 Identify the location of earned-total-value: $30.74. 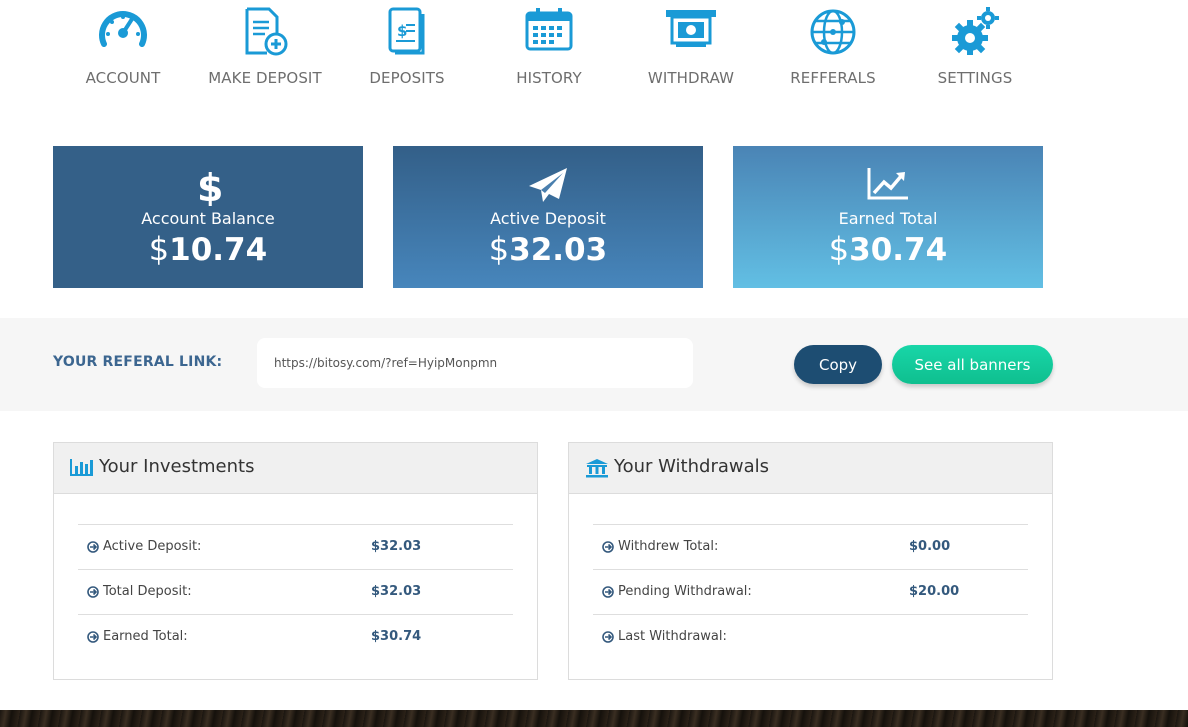
(888, 249).